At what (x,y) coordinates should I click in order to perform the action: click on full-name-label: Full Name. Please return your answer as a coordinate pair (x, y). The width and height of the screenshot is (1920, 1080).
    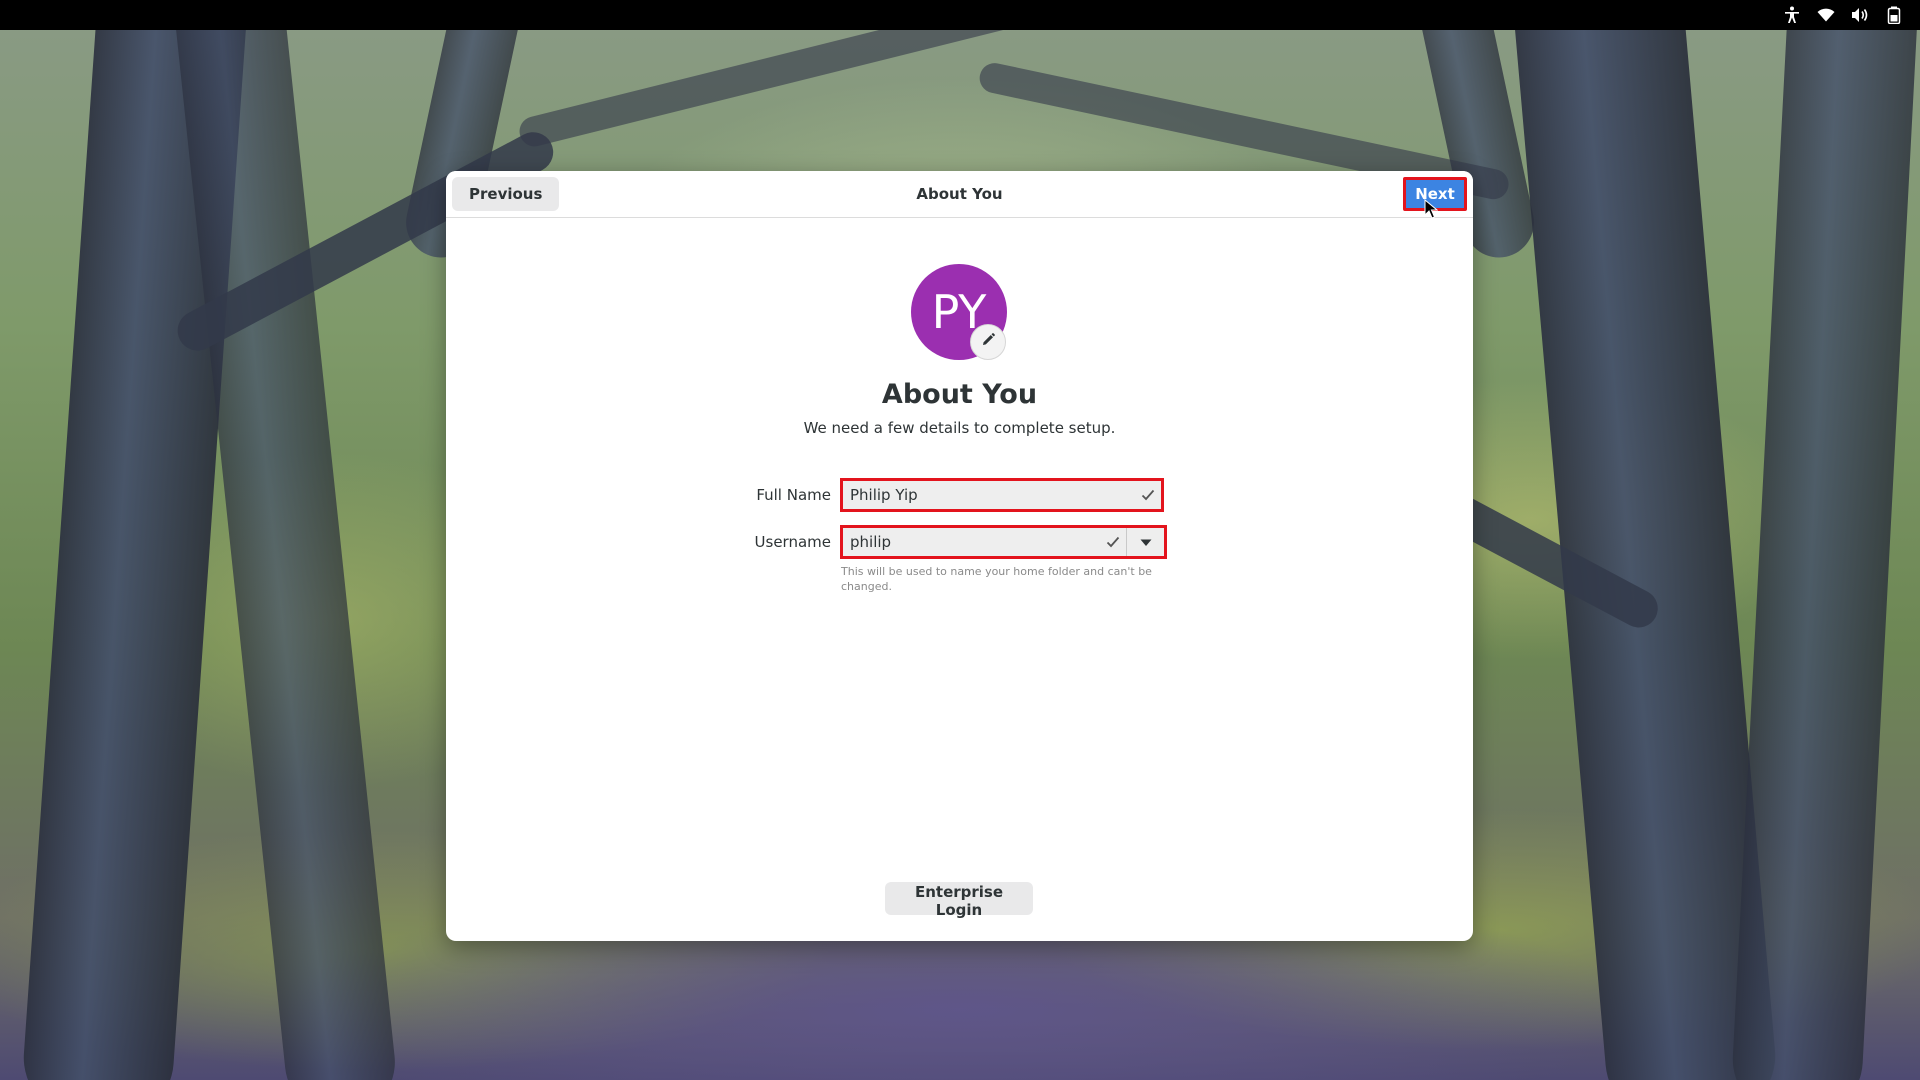
    Looking at the image, I should click on (793, 495).